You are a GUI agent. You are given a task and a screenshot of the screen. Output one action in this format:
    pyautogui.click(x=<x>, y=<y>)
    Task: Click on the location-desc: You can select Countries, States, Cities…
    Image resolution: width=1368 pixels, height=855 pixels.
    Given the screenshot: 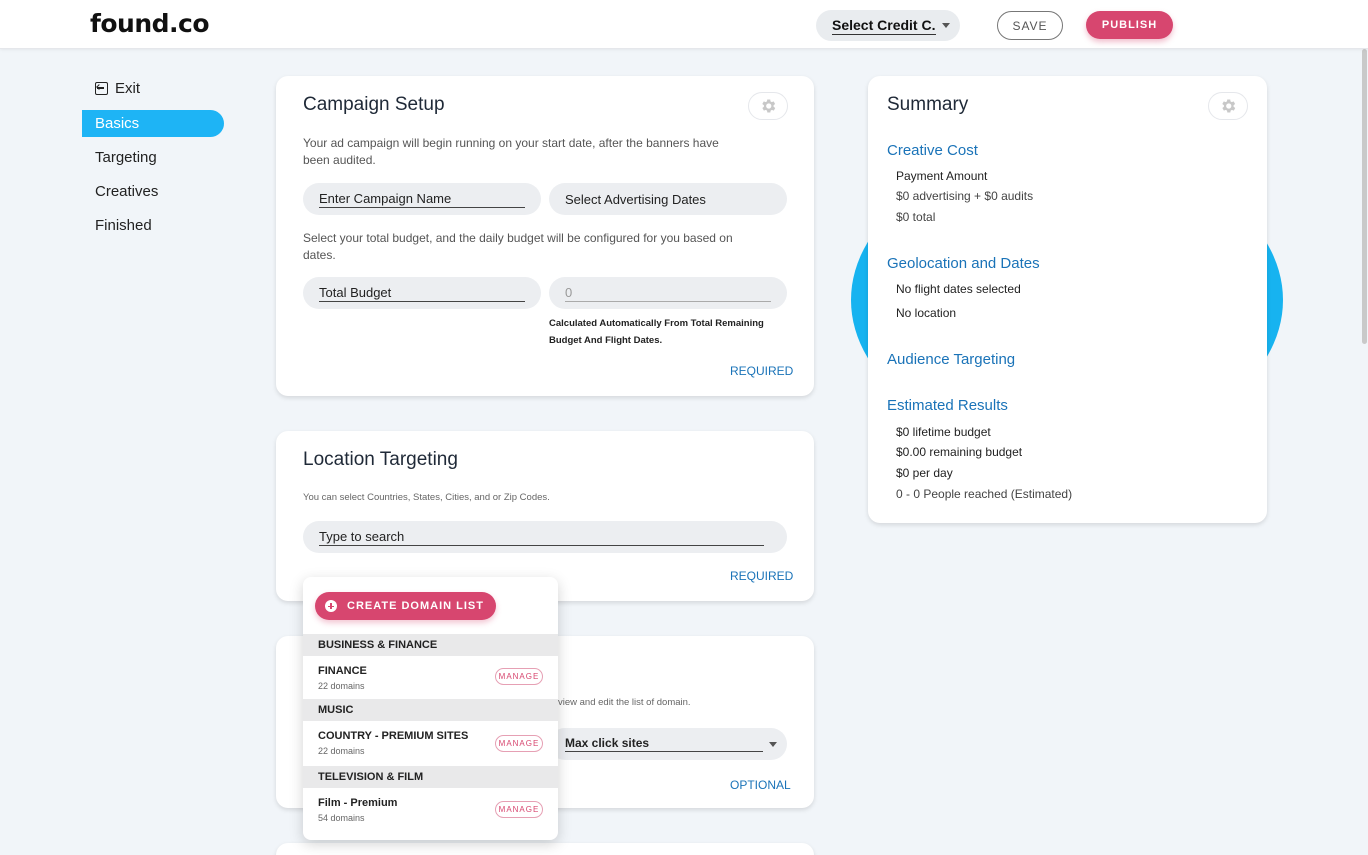 What is the action you would take?
    pyautogui.click(x=426, y=497)
    